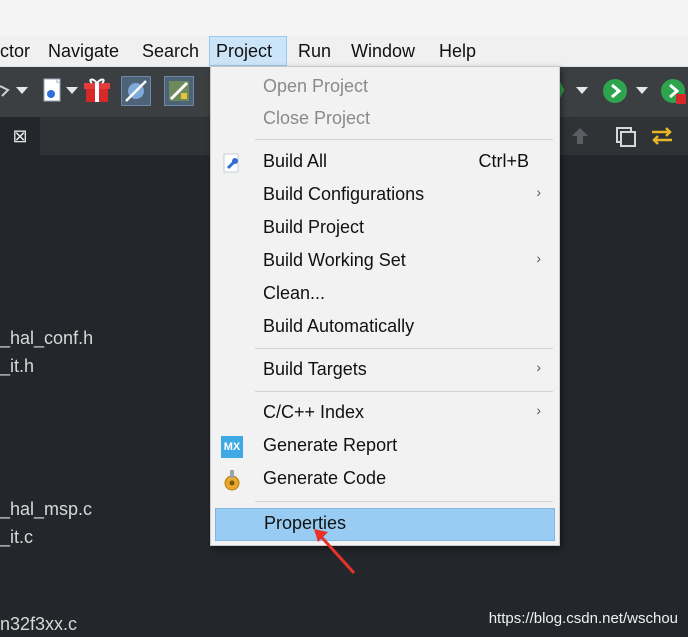 This screenshot has width=688, height=637. What do you see at coordinates (46, 338) in the screenshot?
I see `file-list-item: _hal_conf.h` at bounding box center [46, 338].